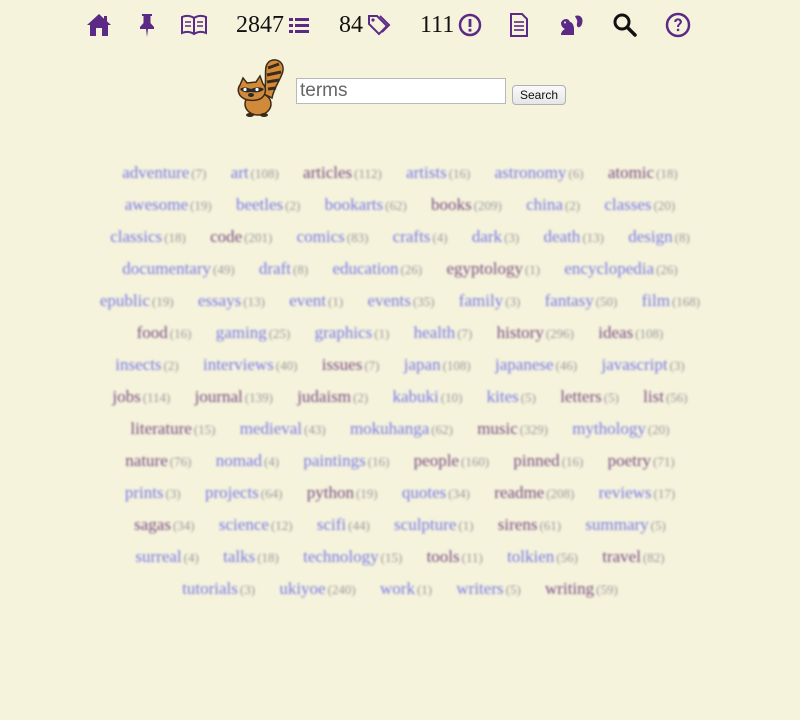 This screenshot has height=720, width=800. What do you see at coordinates (388, 300) in the screenshot?
I see `tag-link: events` at bounding box center [388, 300].